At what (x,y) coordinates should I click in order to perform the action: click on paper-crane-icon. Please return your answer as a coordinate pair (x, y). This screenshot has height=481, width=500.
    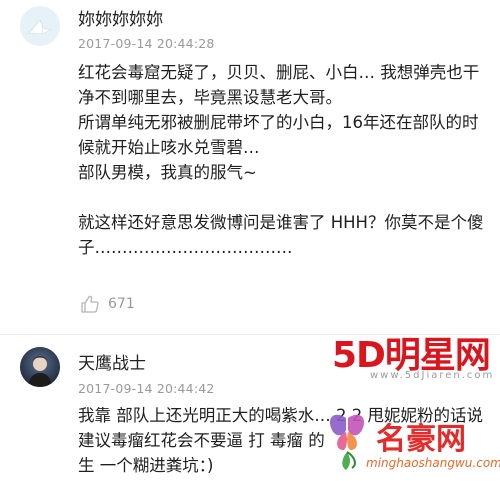
    Looking at the image, I should click on (40, 26).